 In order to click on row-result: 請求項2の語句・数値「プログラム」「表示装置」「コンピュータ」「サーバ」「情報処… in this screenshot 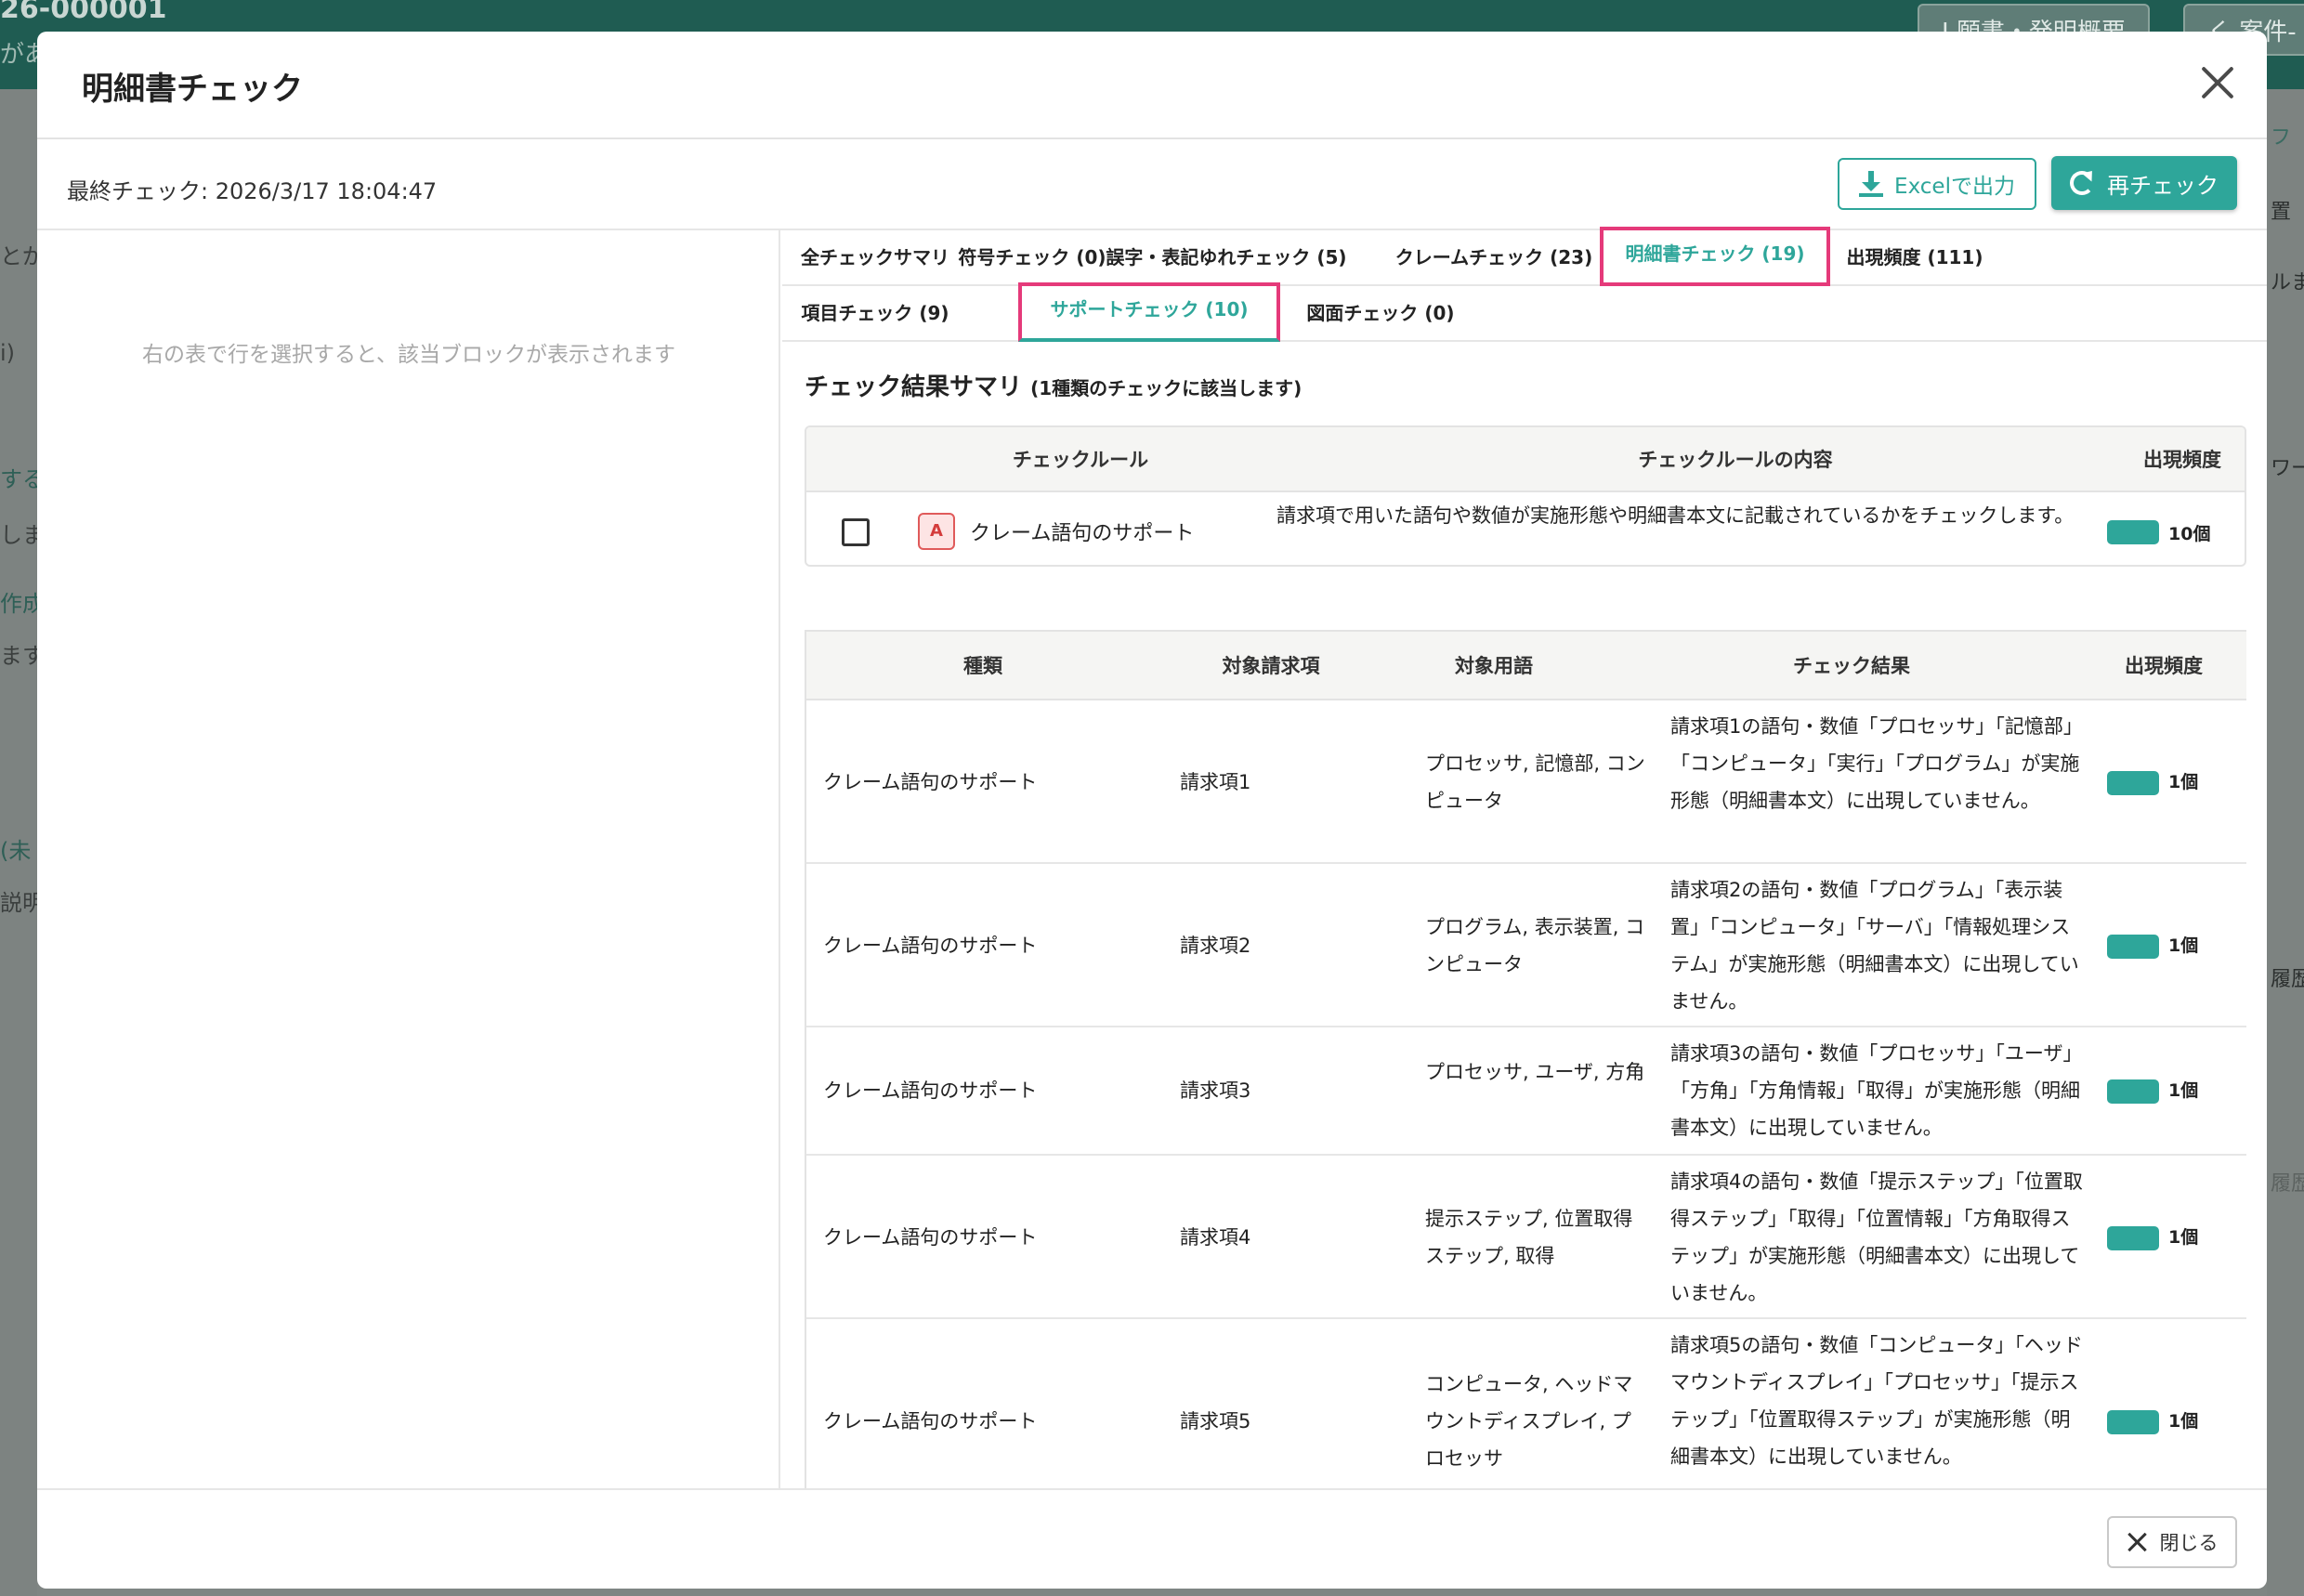, I will do `click(1874, 946)`.